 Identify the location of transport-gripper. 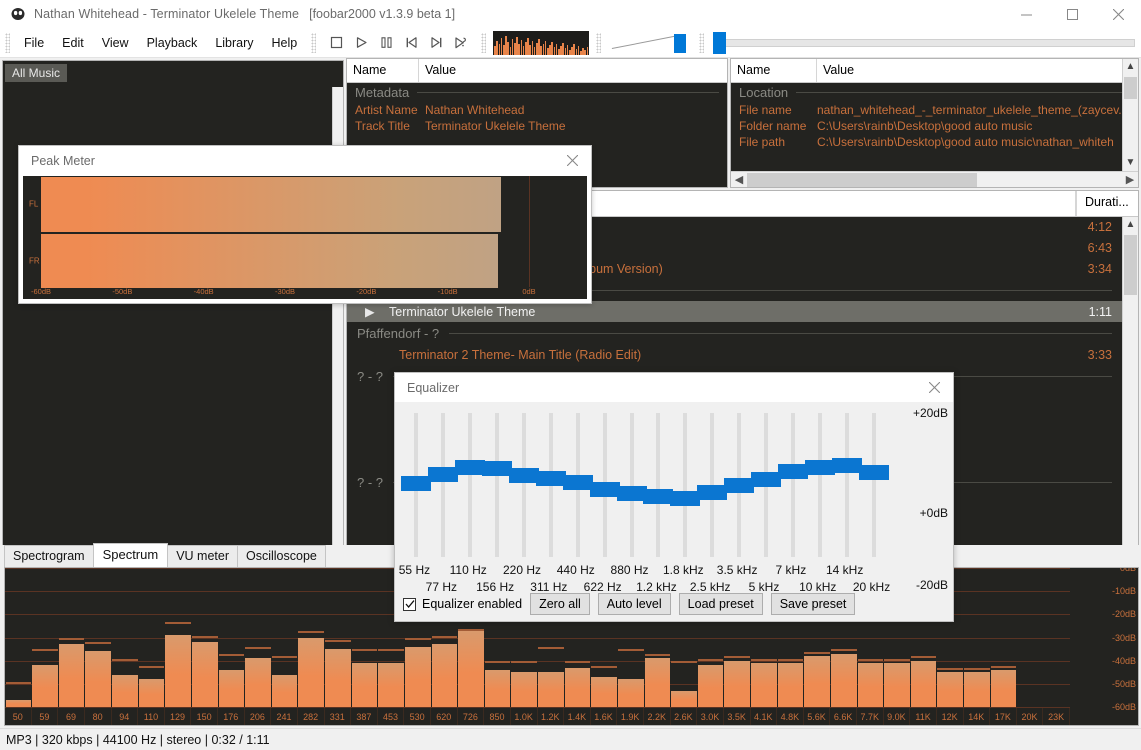
(314, 42).